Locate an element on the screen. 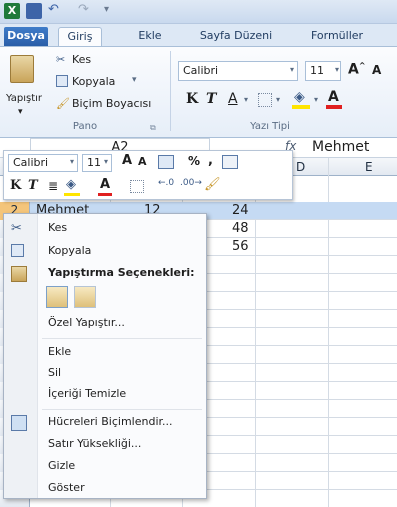 The width and height of the screenshot is (397, 507). paste-option-formatting-icon is located at coordinates (57, 297).